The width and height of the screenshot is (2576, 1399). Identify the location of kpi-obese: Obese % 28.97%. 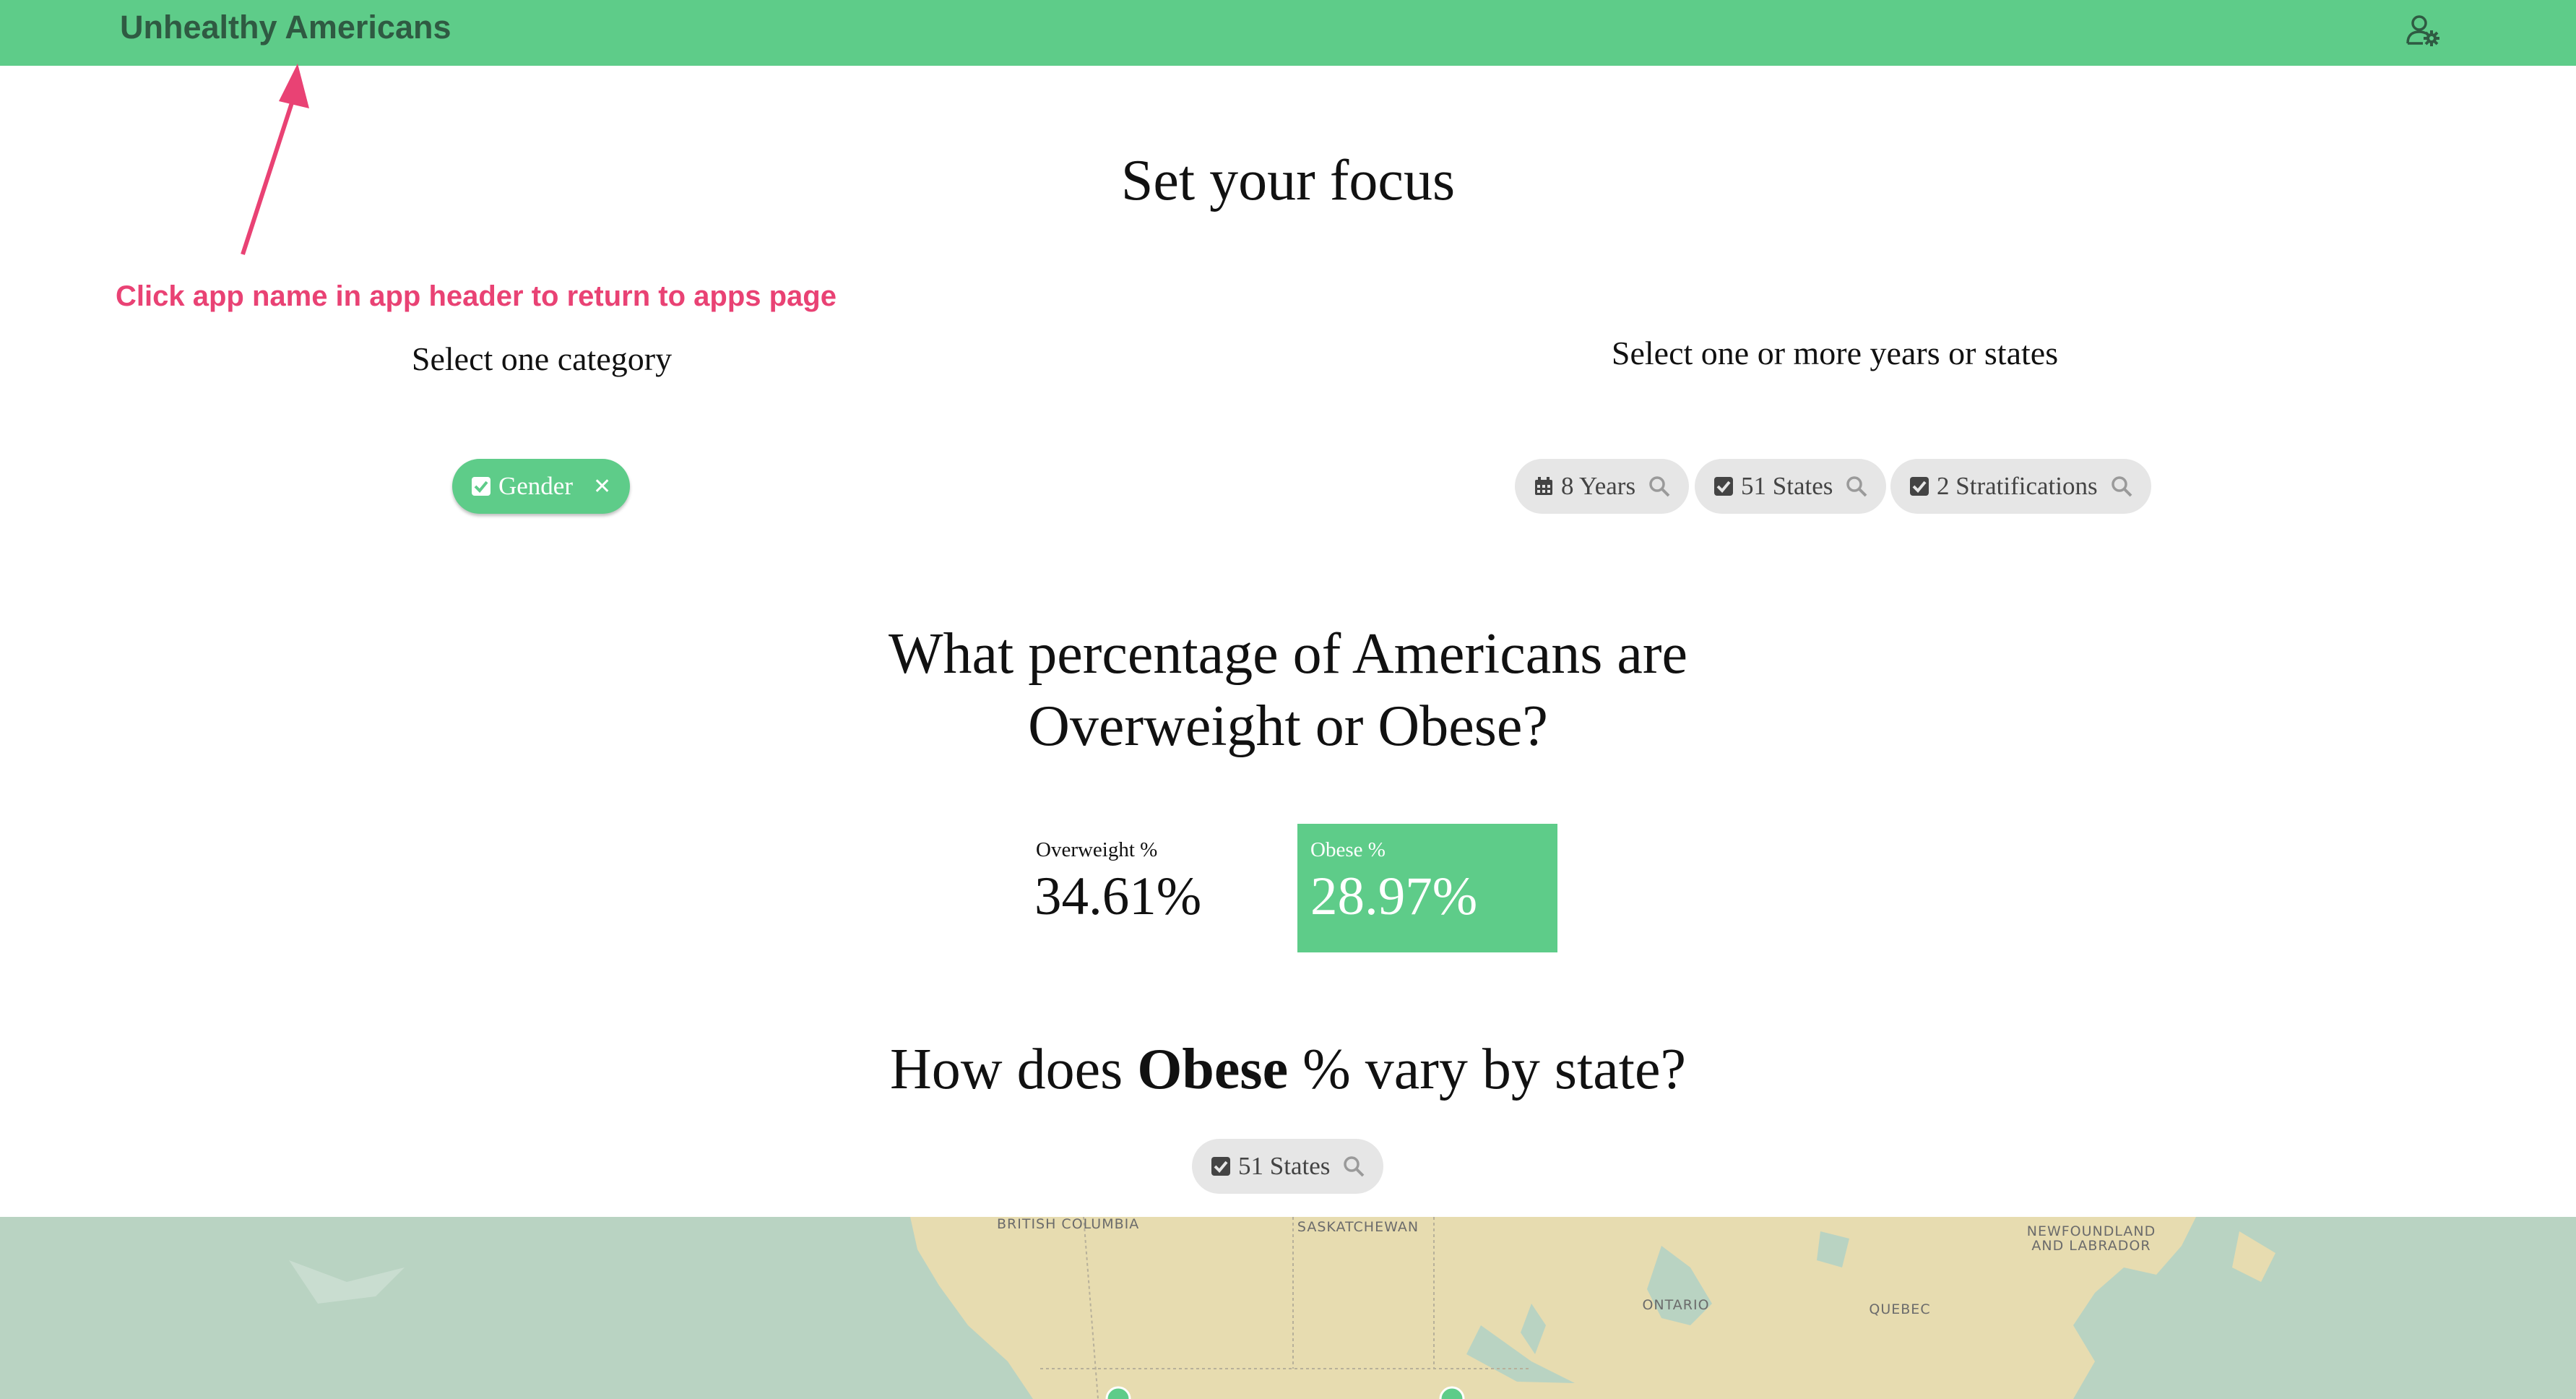
(1427, 888).